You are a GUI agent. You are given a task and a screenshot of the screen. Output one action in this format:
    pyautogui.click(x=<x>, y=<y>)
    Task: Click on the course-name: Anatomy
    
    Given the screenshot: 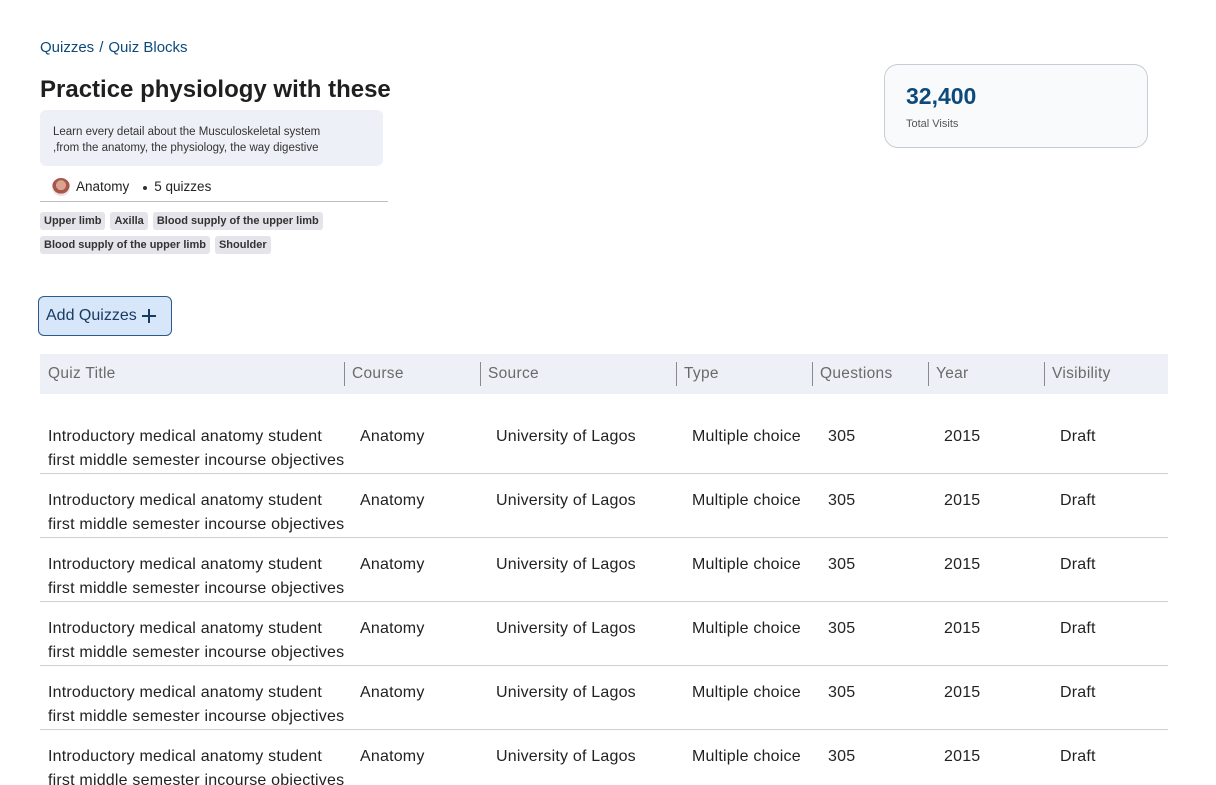 What is the action you would take?
    pyautogui.click(x=103, y=186)
    